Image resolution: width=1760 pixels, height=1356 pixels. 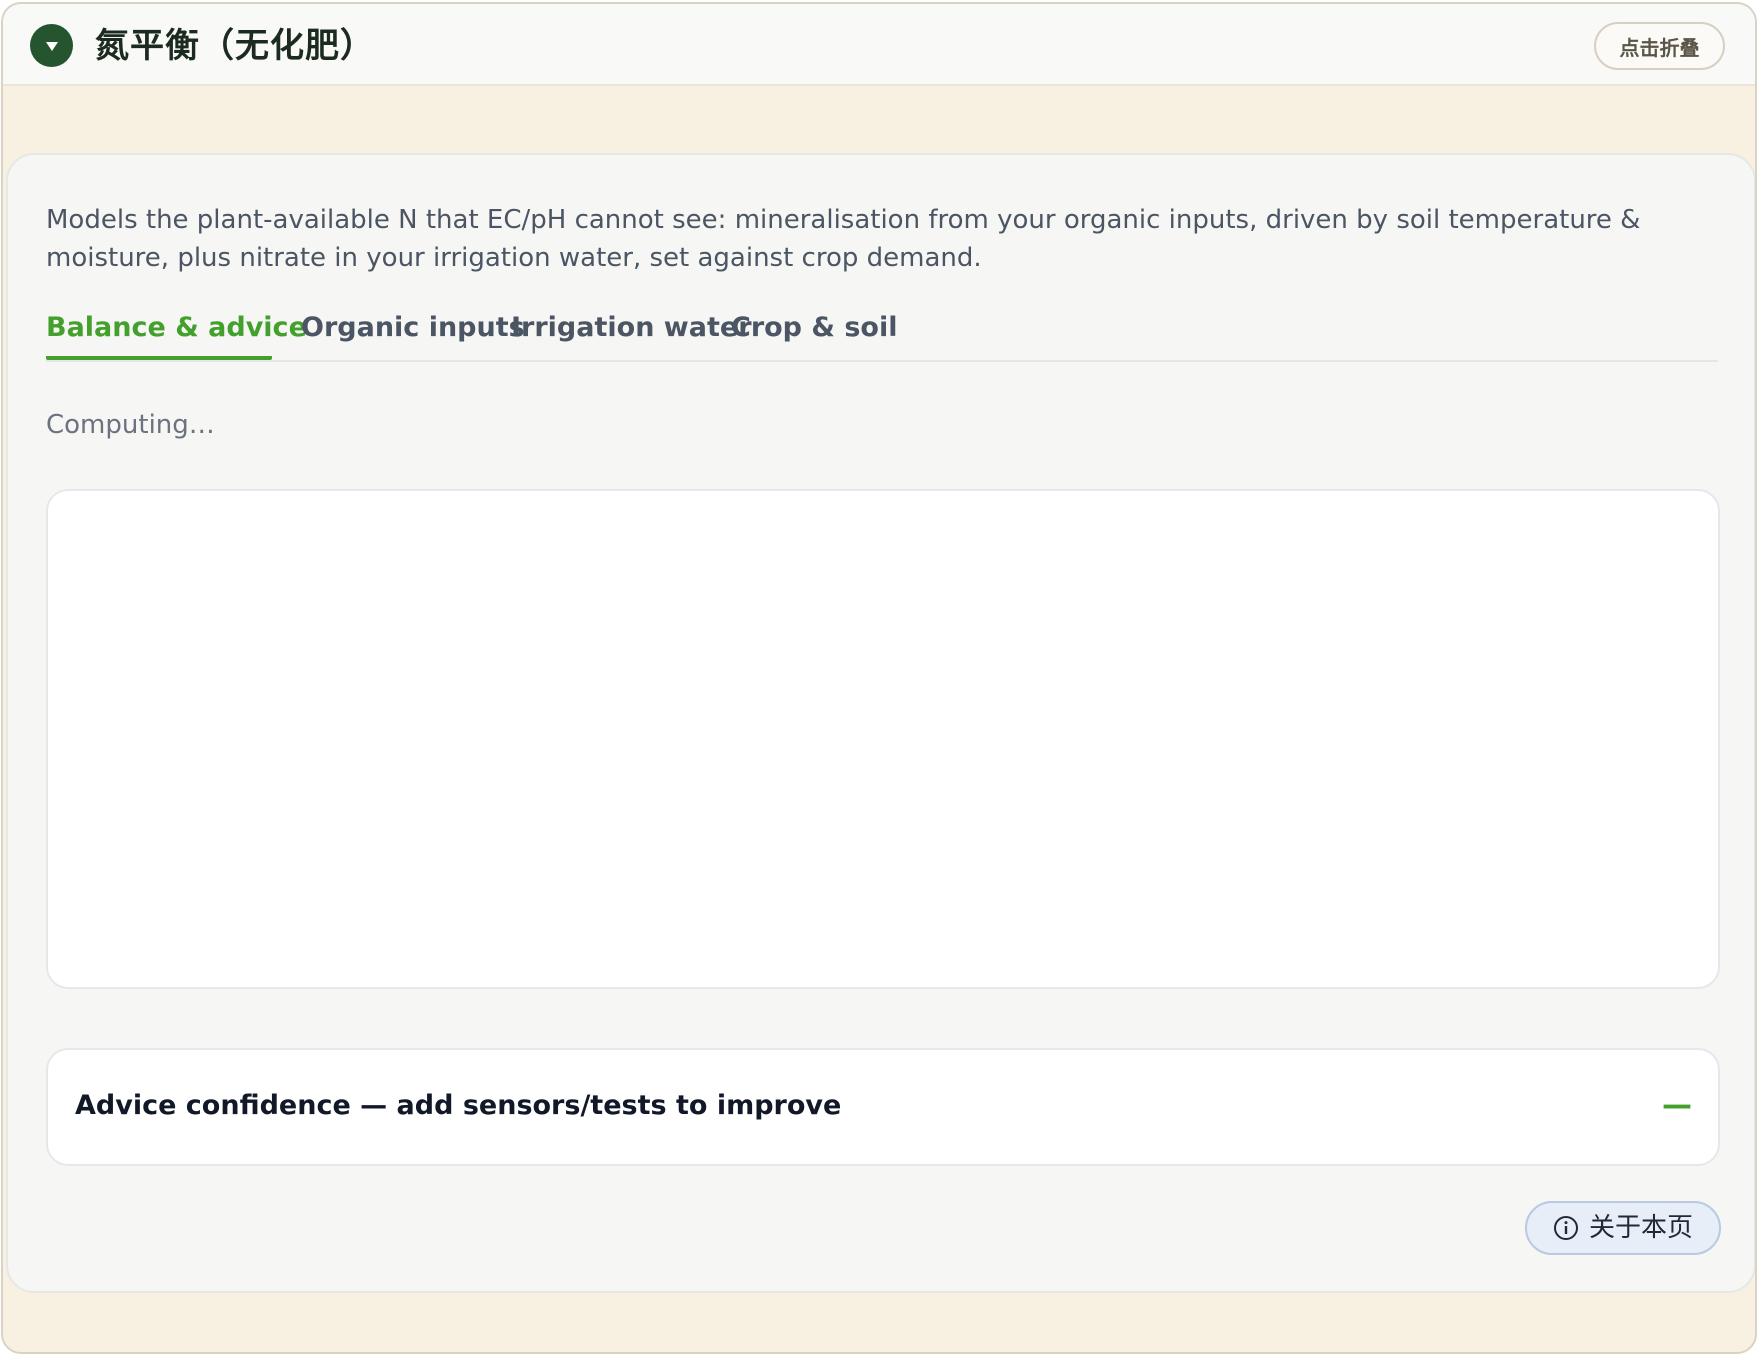 What do you see at coordinates (879, 45) in the screenshot?
I see `panel-header: 氮平衡（无化肥） 点击折叠` at bounding box center [879, 45].